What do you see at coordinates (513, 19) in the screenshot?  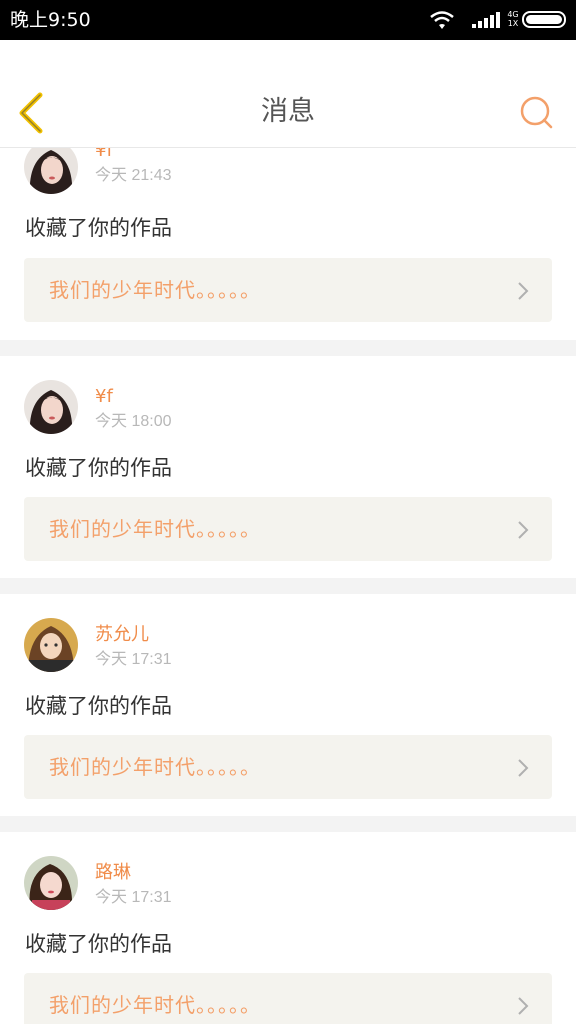 I see `network-type: 4G 1X` at bounding box center [513, 19].